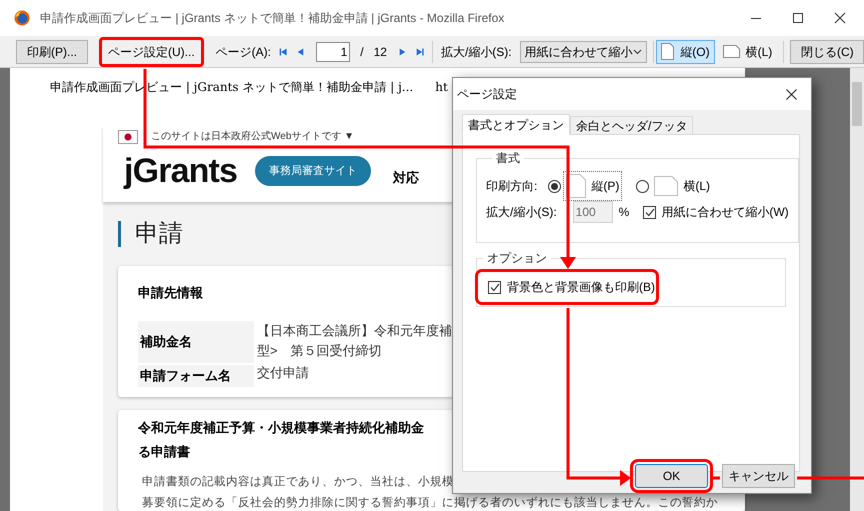  What do you see at coordinates (632, 125) in the screenshot?
I see `tab: 余白とヘッダ/フッタ` at bounding box center [632, 125].